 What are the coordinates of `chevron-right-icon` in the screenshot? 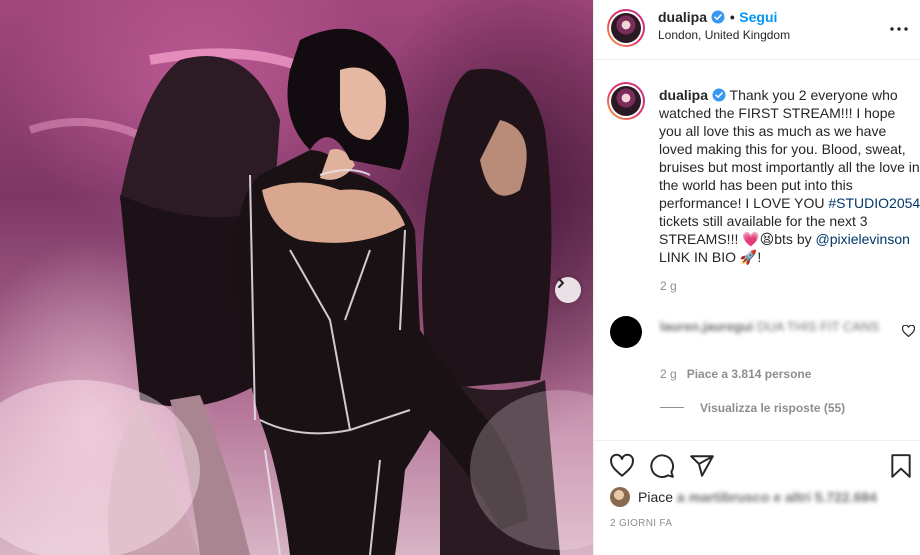 It's located at (561, 283).